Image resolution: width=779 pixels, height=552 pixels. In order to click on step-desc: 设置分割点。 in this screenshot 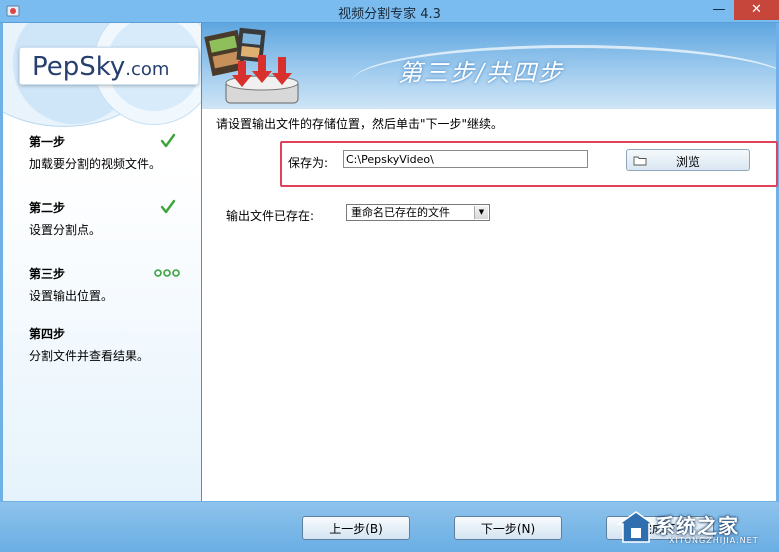, I will do `click(65, 230)`.